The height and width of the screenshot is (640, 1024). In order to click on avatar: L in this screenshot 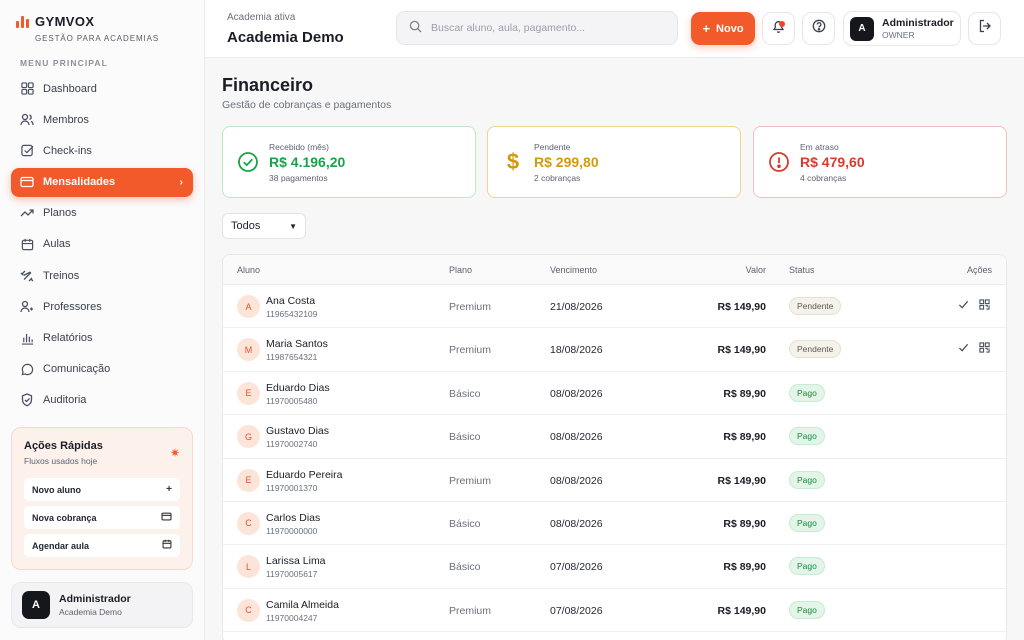, I will do `click(248, 567)`.